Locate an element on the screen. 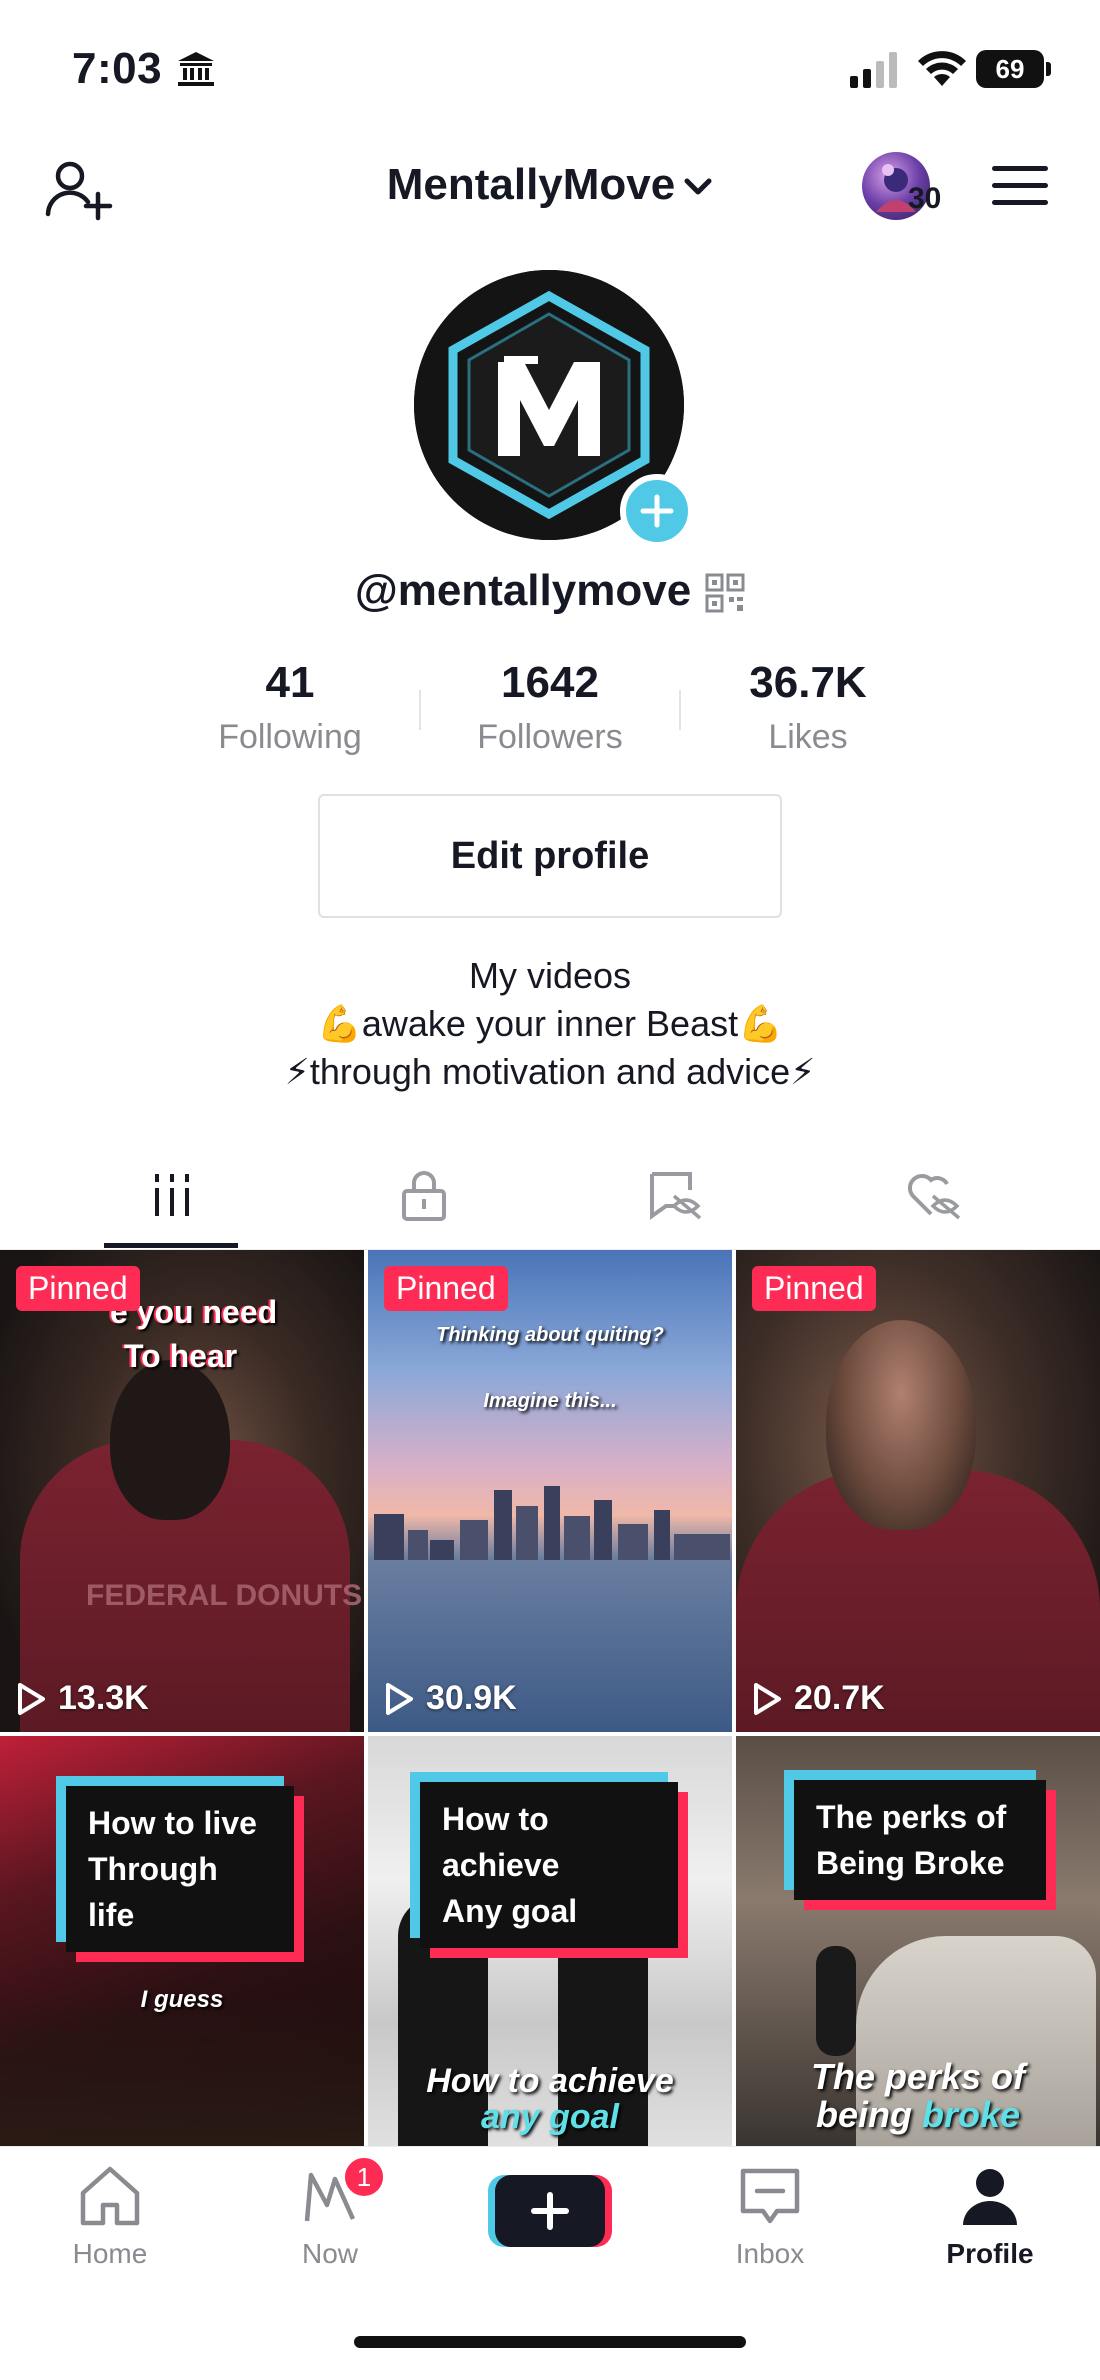  stat-followers: 1642 Followers is located at coordinates (550, 707).